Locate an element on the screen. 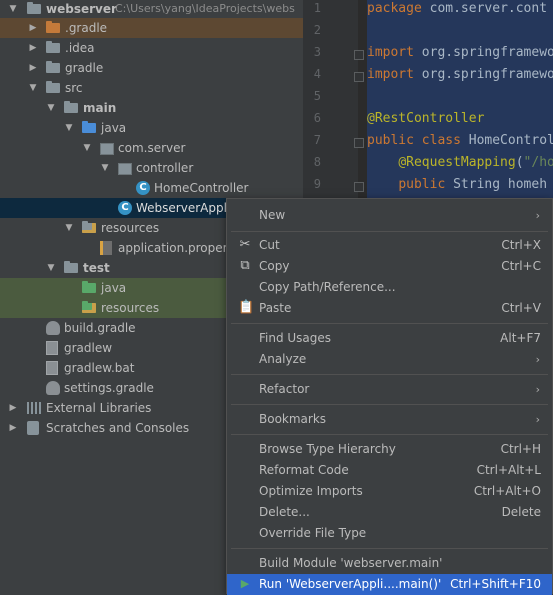 Image resolution: width=553 pixels, height=595 pixels. line-number: 7 is located at coordinates (317, 140).